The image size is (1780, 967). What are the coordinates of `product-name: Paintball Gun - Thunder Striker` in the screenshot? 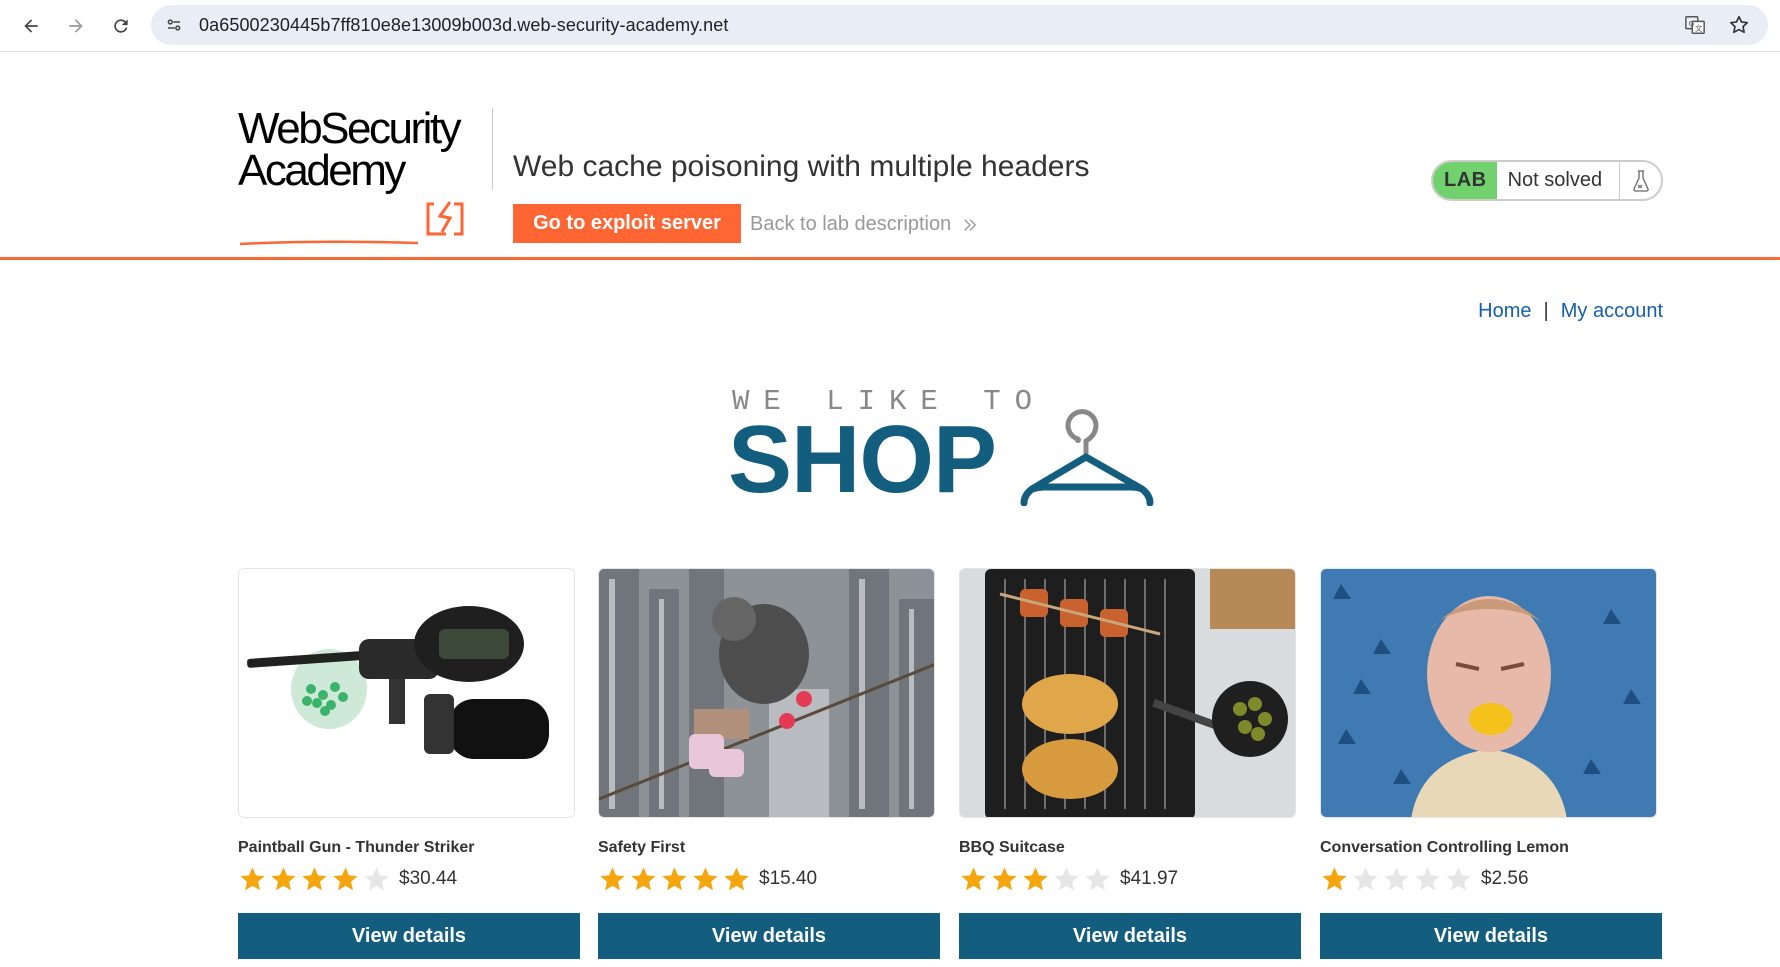 It's located at (356, 847).